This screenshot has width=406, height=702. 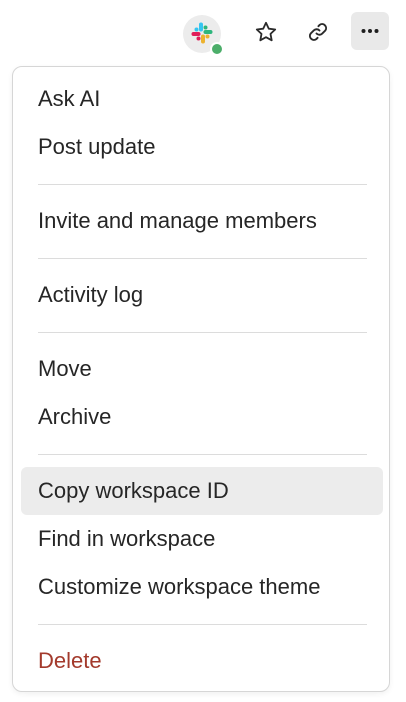 I want to click on menu-item-move: Move, so click(x=202, y=369).